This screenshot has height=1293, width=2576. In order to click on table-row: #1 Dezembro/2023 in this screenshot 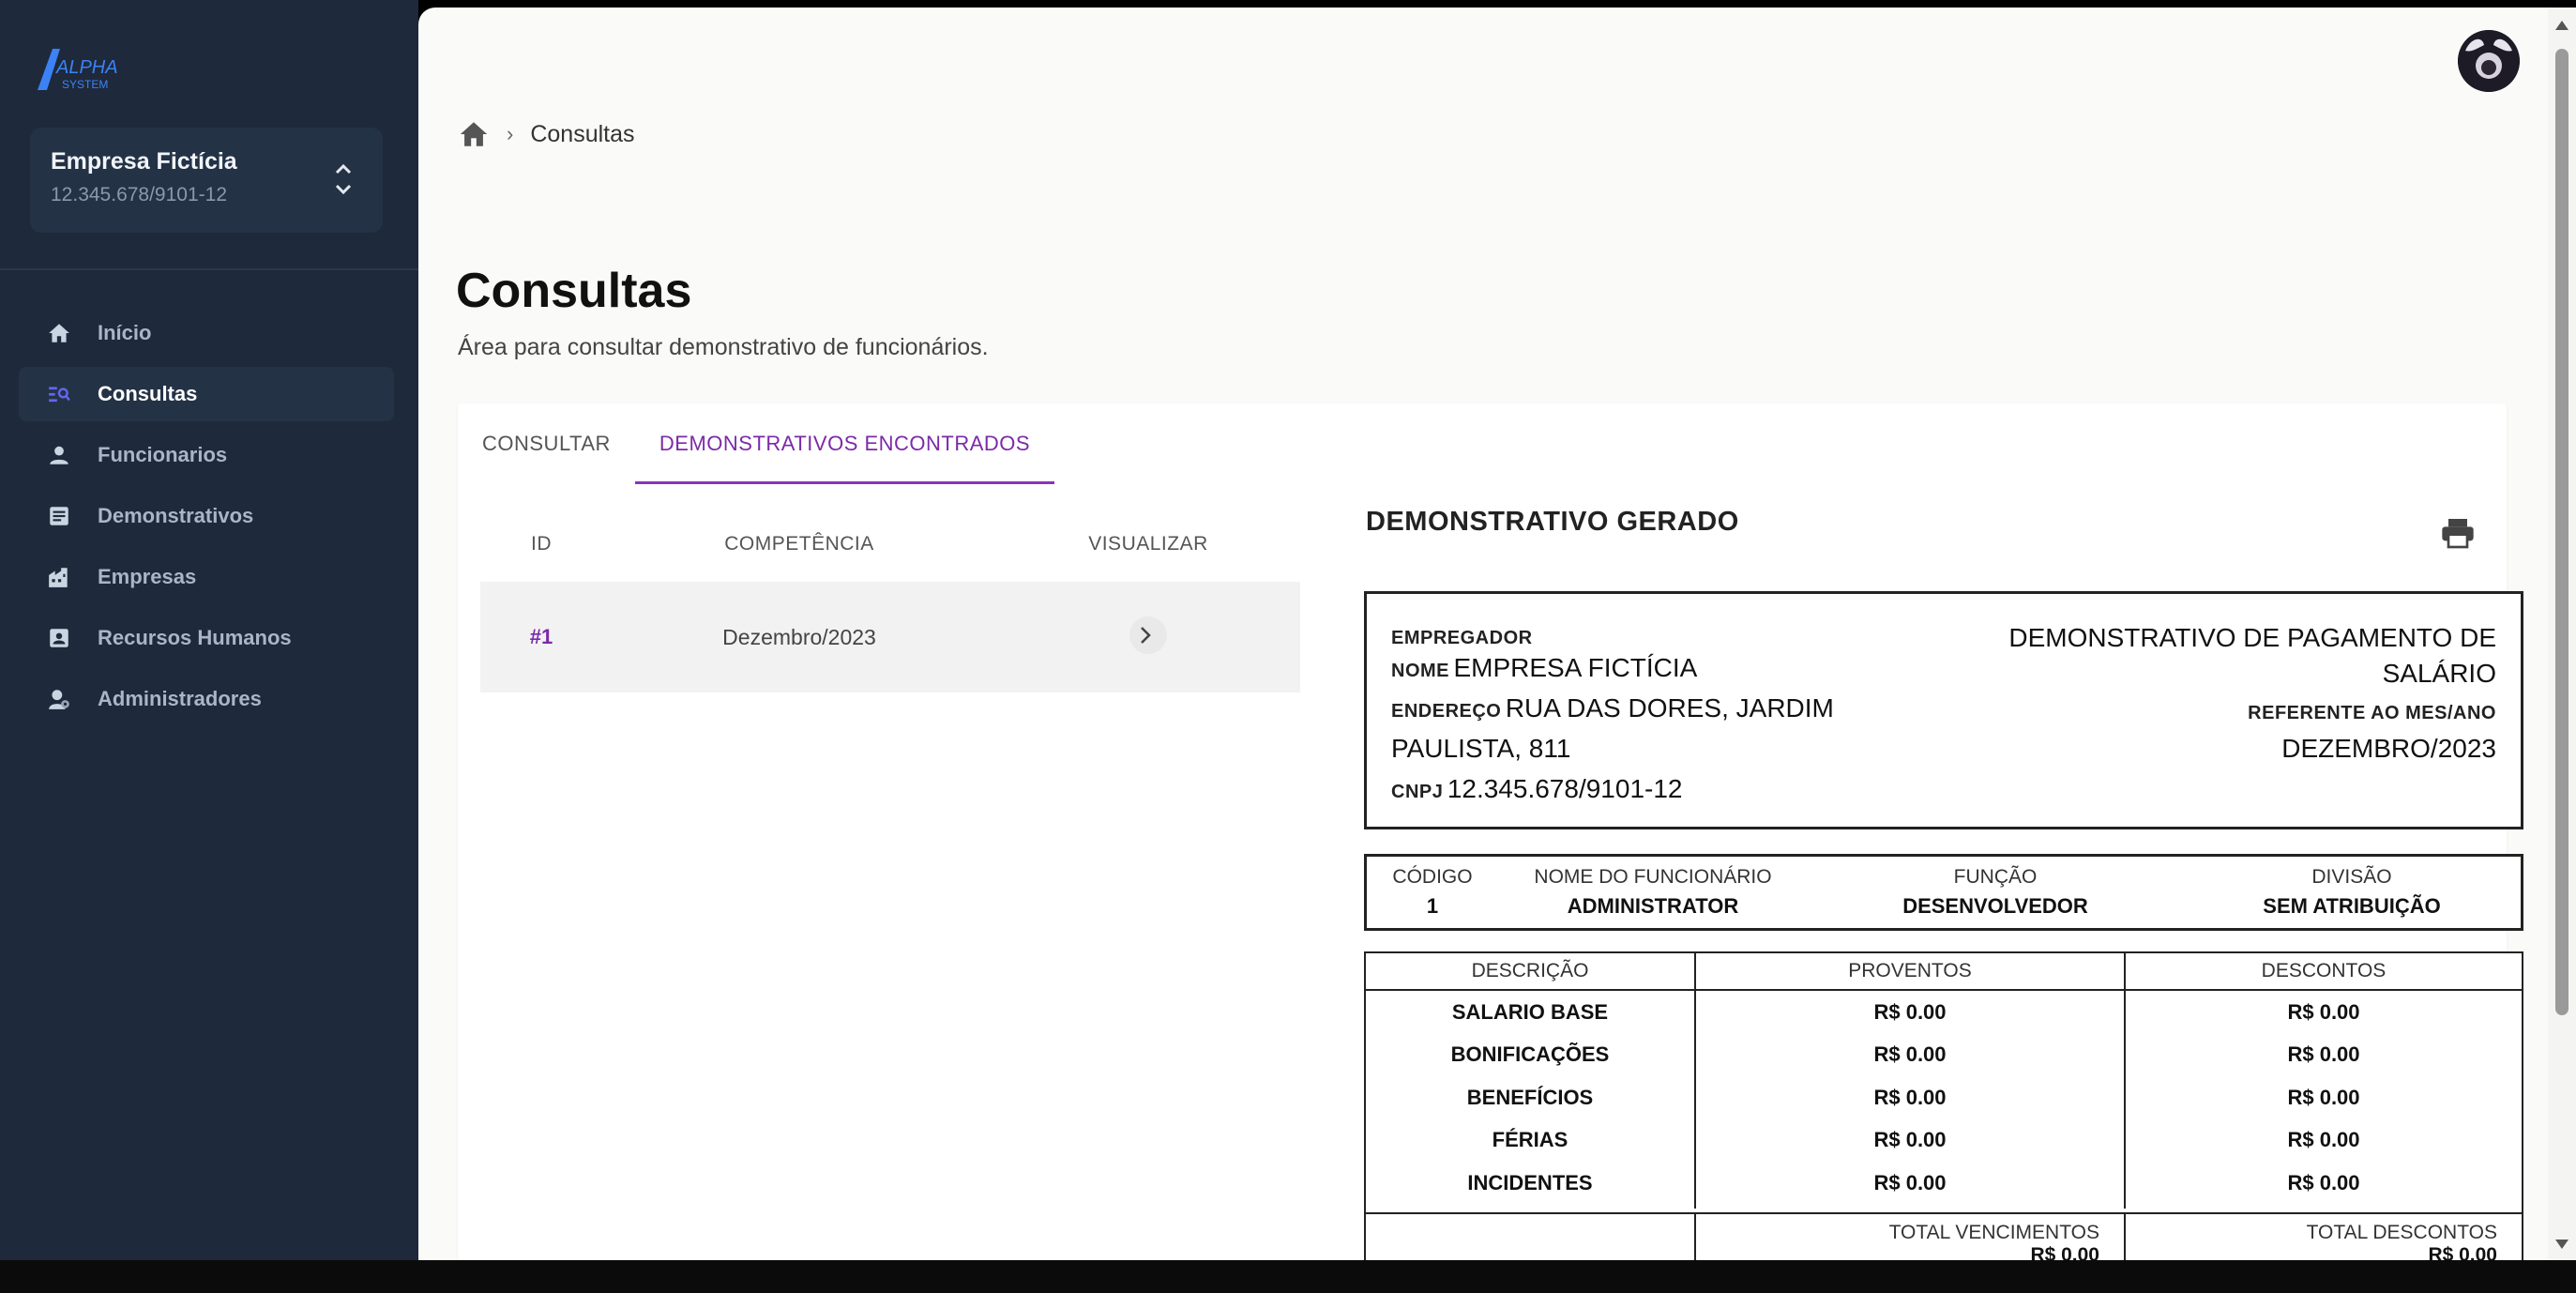, I will do `click(890, 637)`.